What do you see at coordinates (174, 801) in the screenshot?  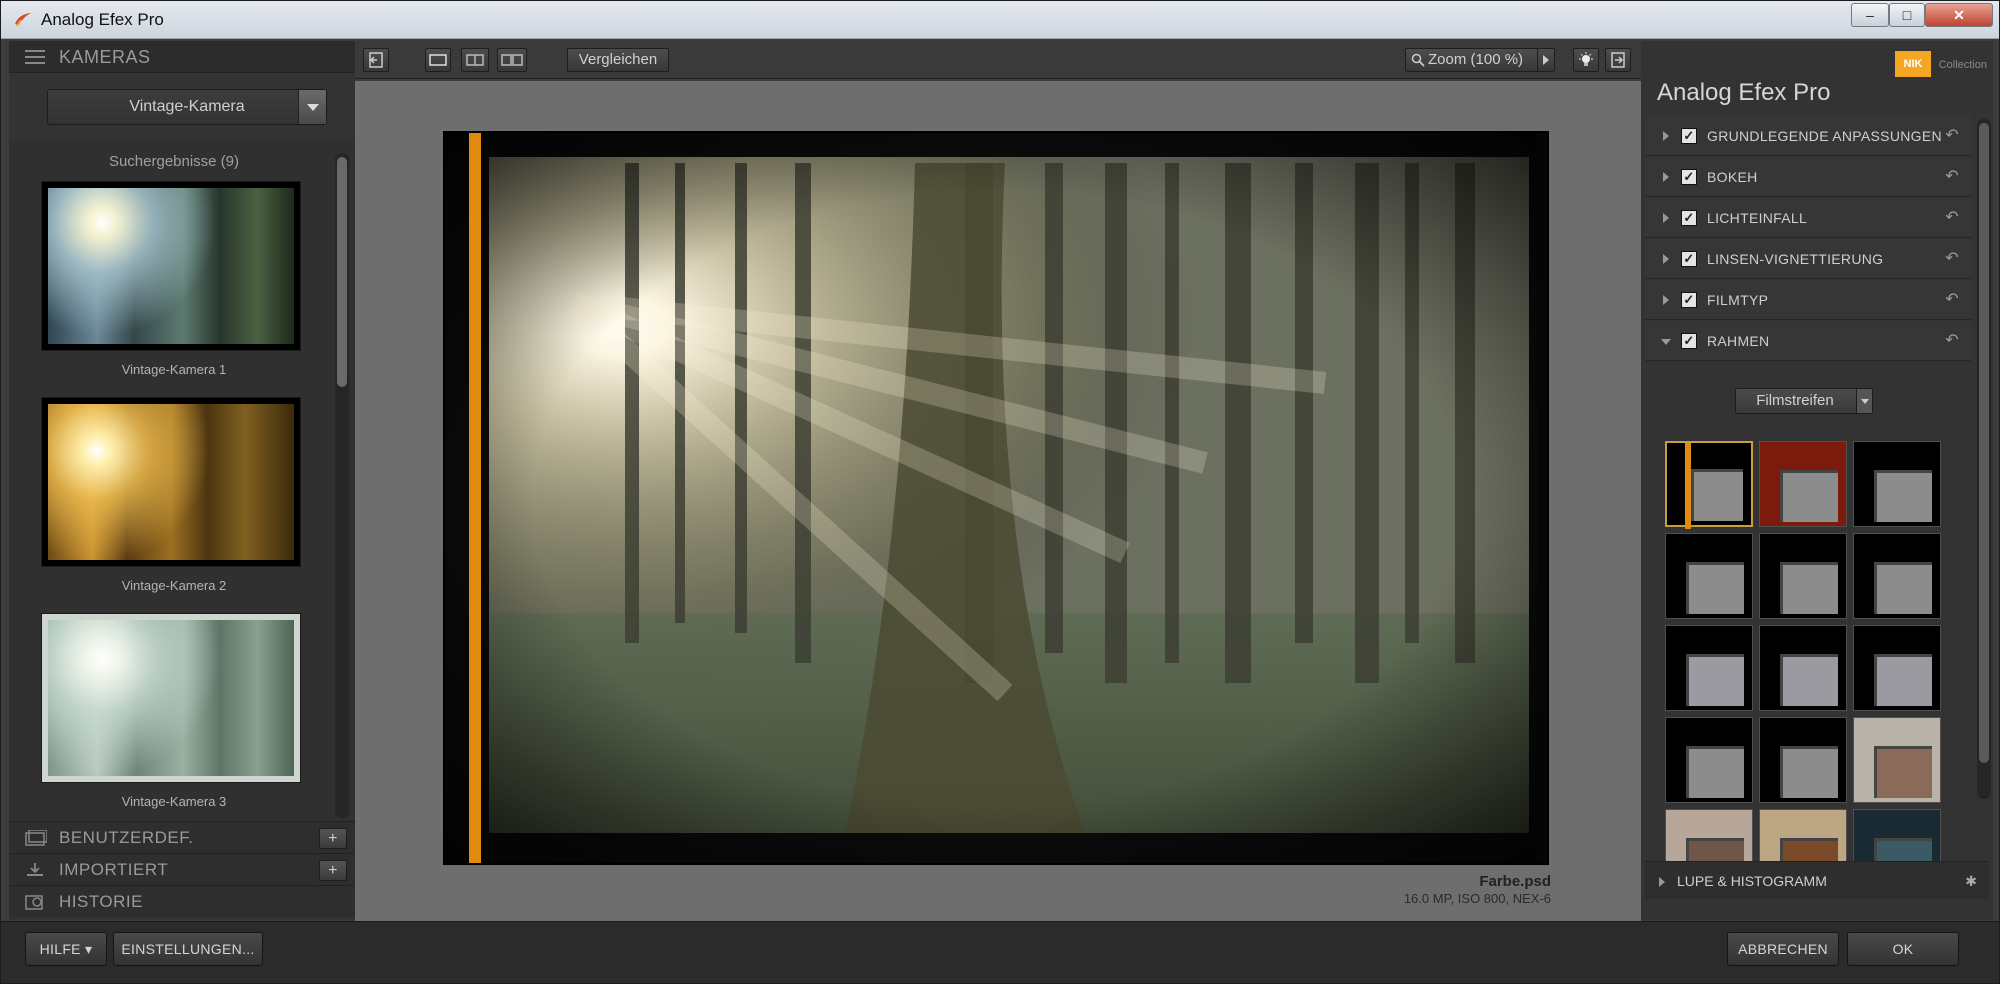 I see `result-label: Vintage-Kamera 3` at bounding box center [174, 801].